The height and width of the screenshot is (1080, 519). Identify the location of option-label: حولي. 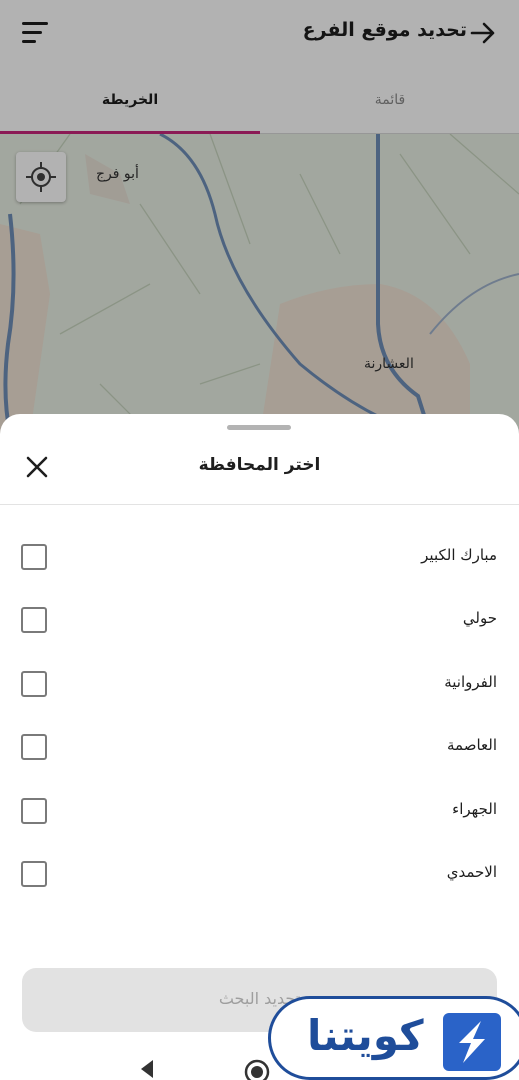
(479, 618).